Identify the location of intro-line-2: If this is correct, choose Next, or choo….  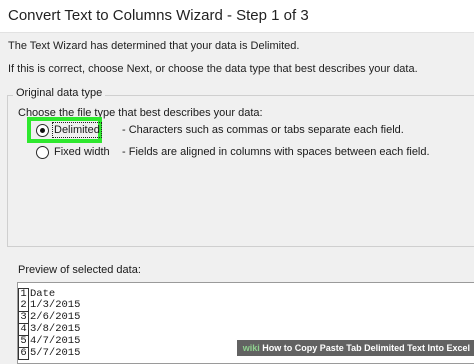
(213, 69).